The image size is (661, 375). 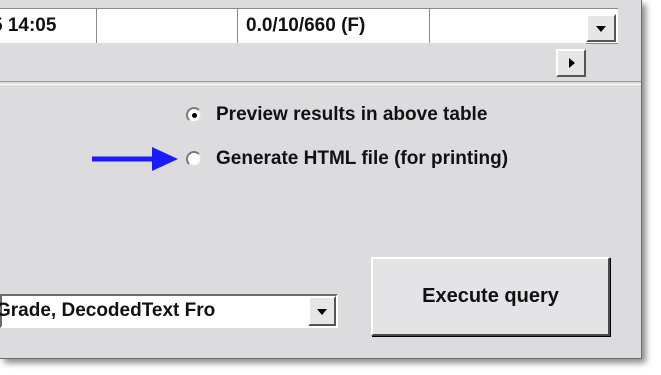 I want to click on query-combobox: Grade, DecodedText Fro, so click(x=169, y=311).